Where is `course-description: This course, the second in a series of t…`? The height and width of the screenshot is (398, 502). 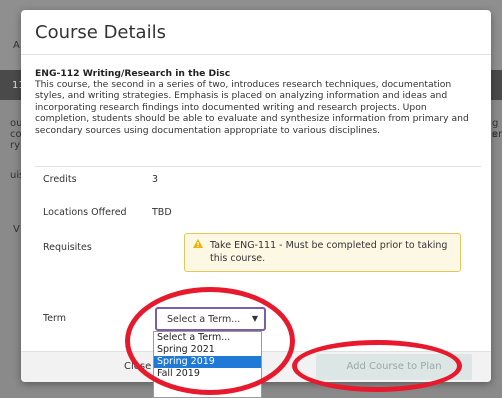
course-description: This course, the second in a series of t… is located at coordinates (252, 107).